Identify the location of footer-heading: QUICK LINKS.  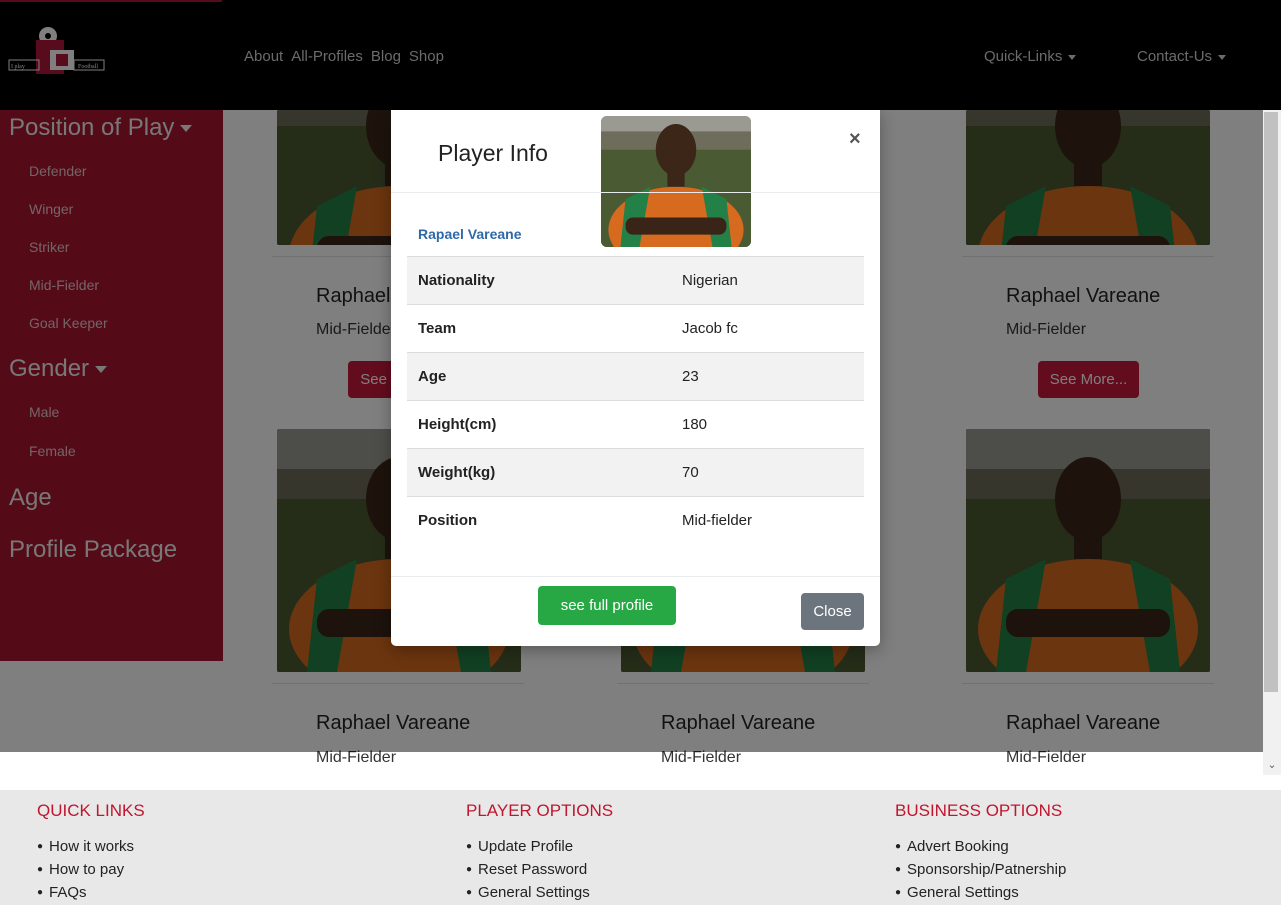
(91, 810).